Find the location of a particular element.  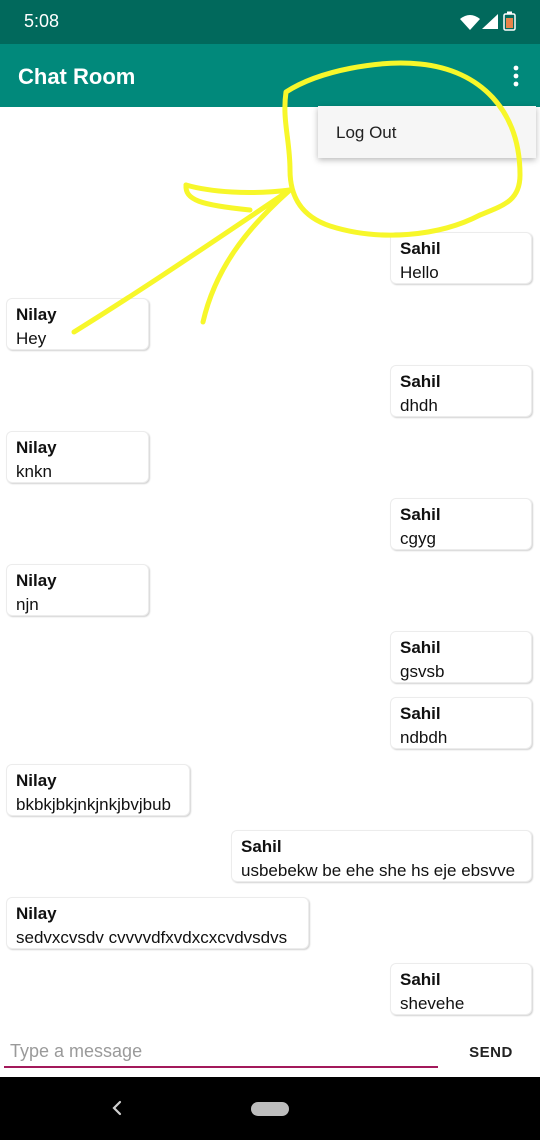

battery-icon is located at coordinates (509, 21).